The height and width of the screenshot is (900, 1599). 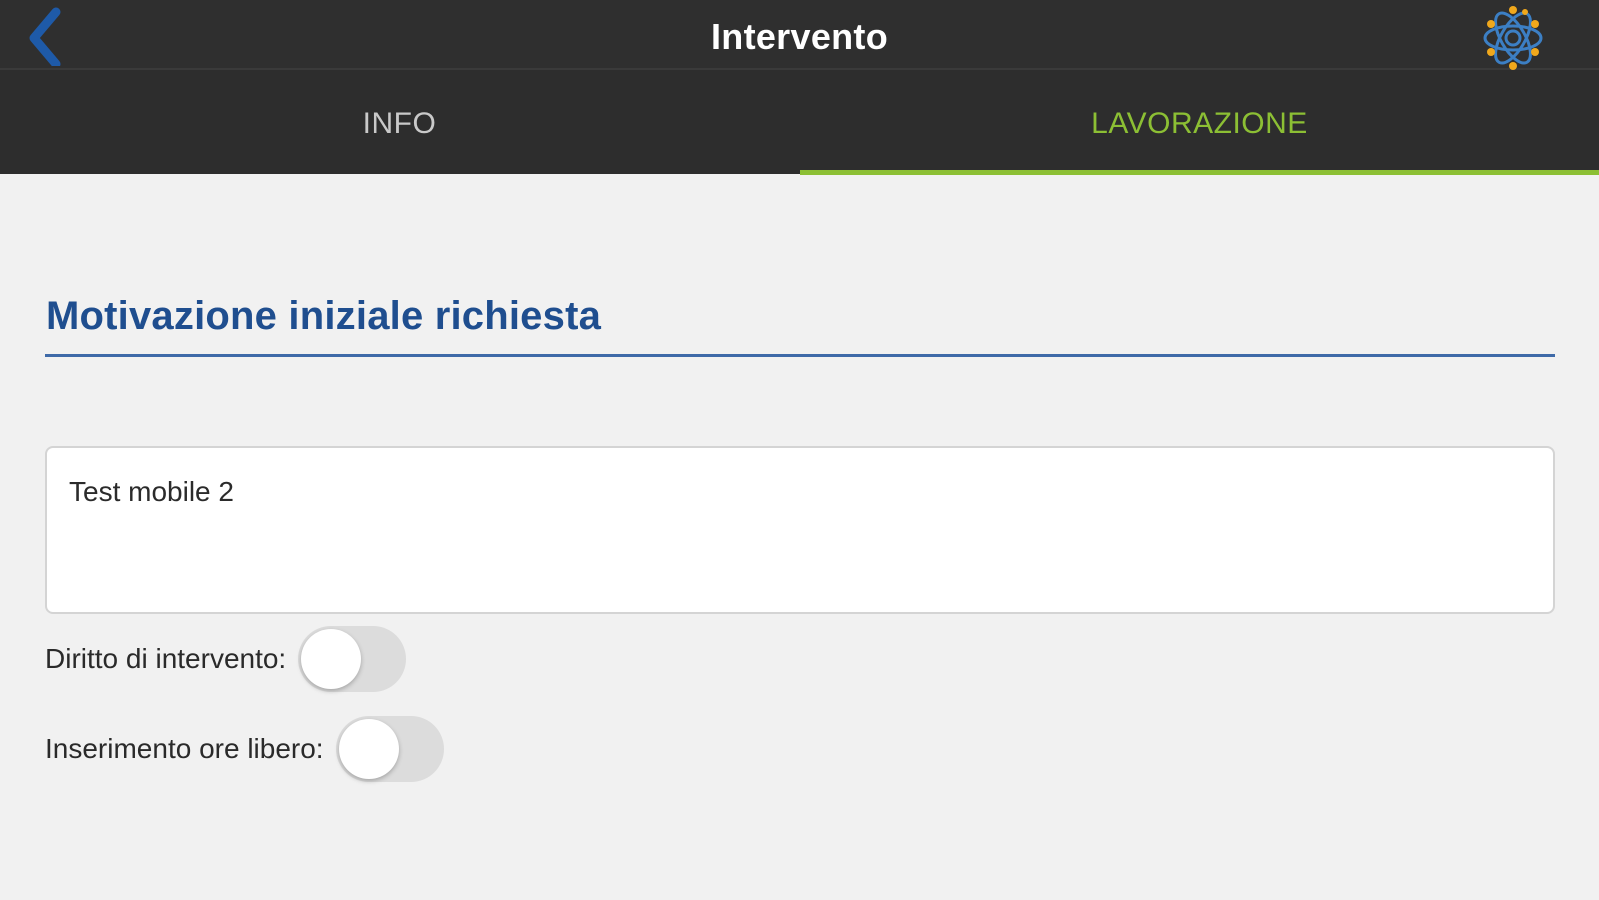 I want to click on toggle-row-ore-libero: Inserimento ore libero:, so click(x=244, y=749).